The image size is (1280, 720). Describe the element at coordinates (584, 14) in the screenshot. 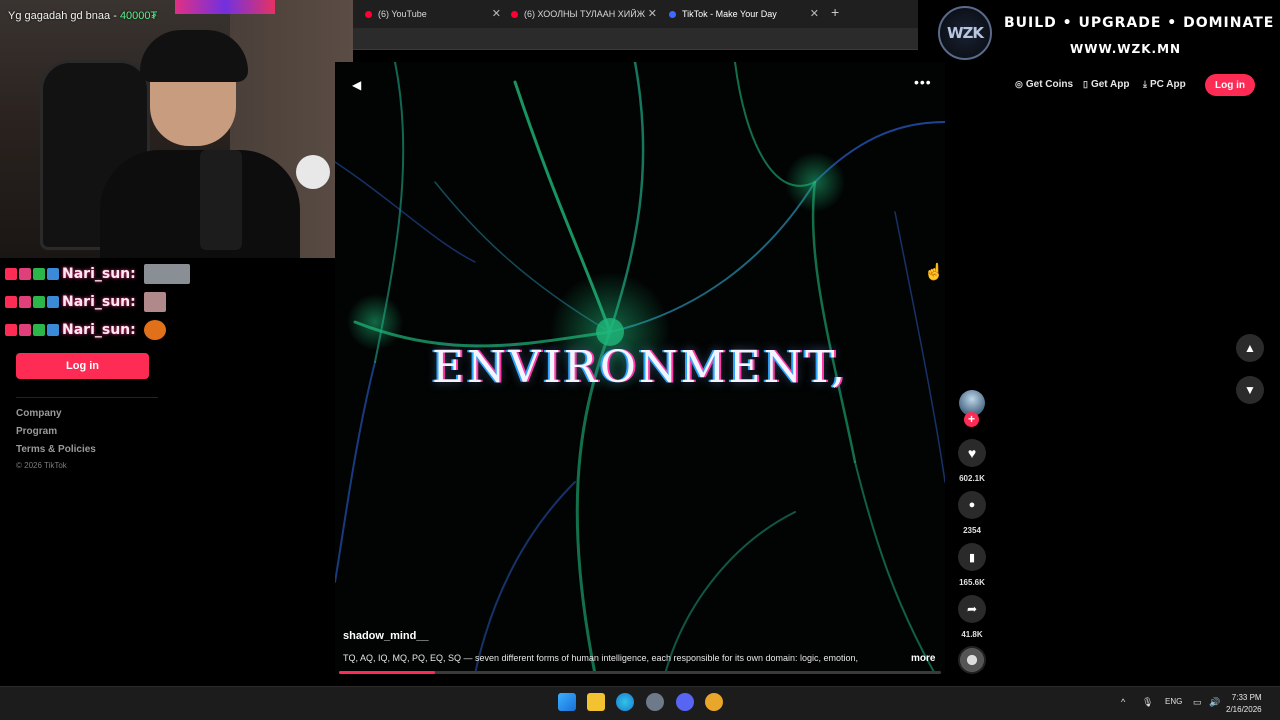

I see `tab-youtube-2: (6) ХООЛНЫ ТУЛААН ХИЙЖ ОРО ✕` at that location.